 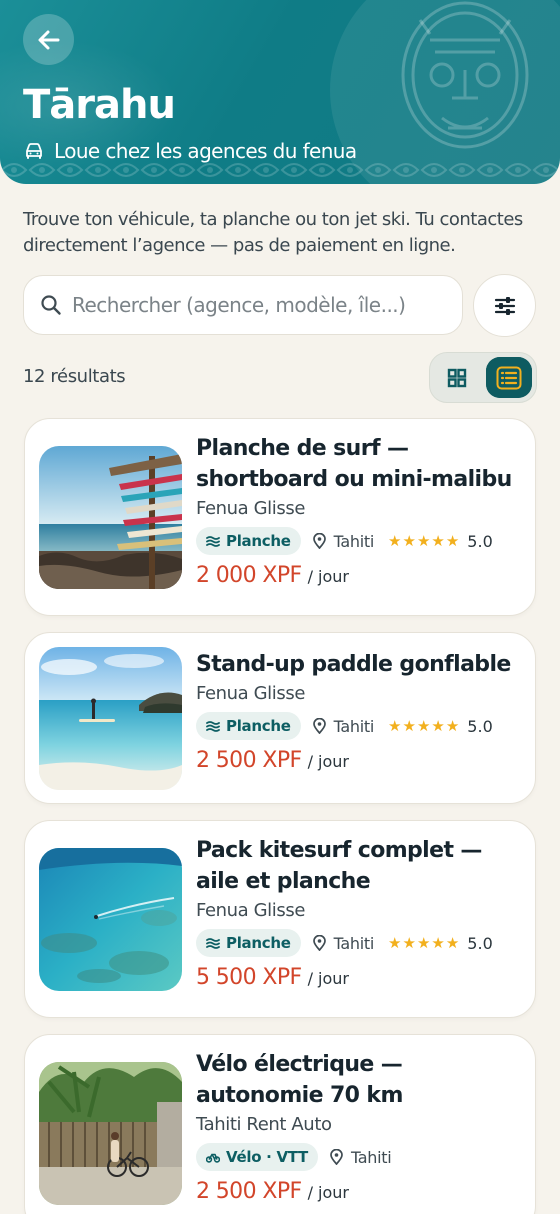 What do you see at coordinates (213, 1158) in the screenshot?
I see `bike-icon` at bounding box center [213, 1158].